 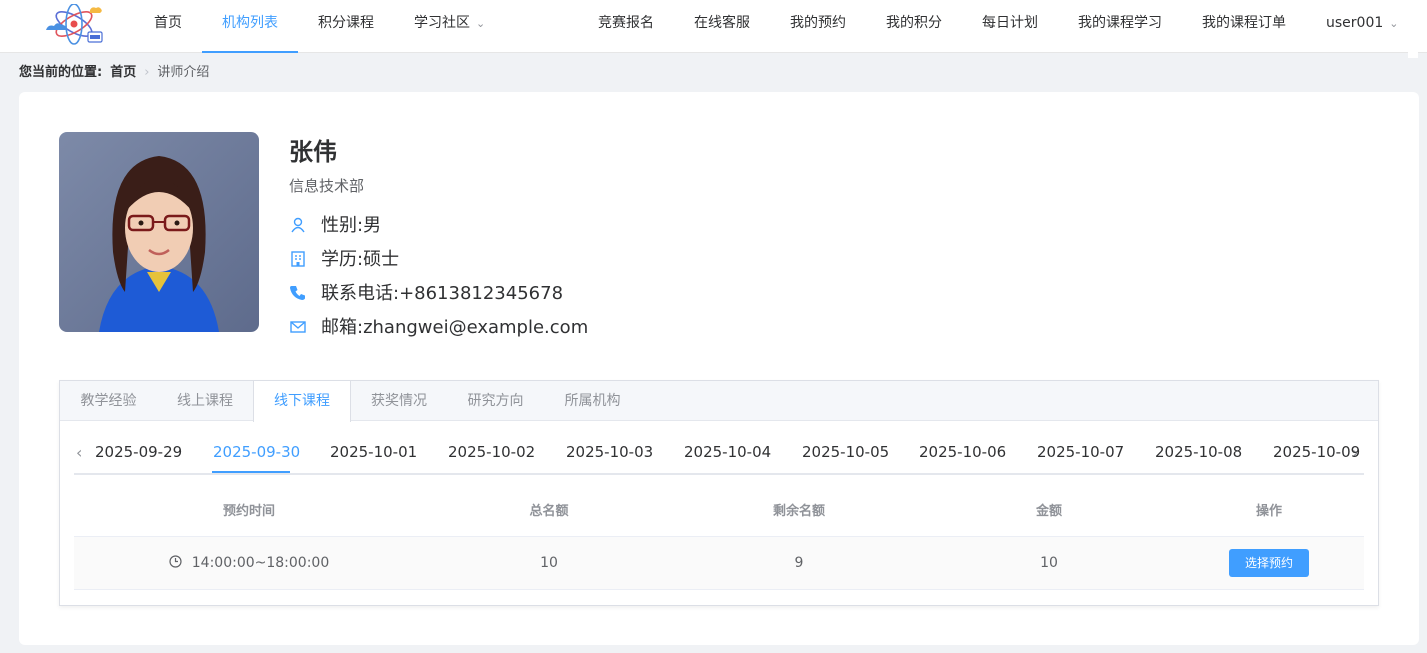 What do you see at coordinates (798, 511) in the screenshot?
I see `col-remaining: 剩余名额` at bounding box center [798, 511].